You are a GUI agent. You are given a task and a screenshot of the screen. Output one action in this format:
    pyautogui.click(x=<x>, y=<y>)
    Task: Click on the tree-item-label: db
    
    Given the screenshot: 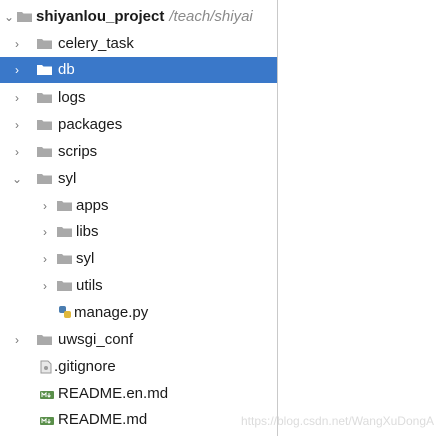 What is the action you would take?
    pyautogui.click(x=66, y=69)
    